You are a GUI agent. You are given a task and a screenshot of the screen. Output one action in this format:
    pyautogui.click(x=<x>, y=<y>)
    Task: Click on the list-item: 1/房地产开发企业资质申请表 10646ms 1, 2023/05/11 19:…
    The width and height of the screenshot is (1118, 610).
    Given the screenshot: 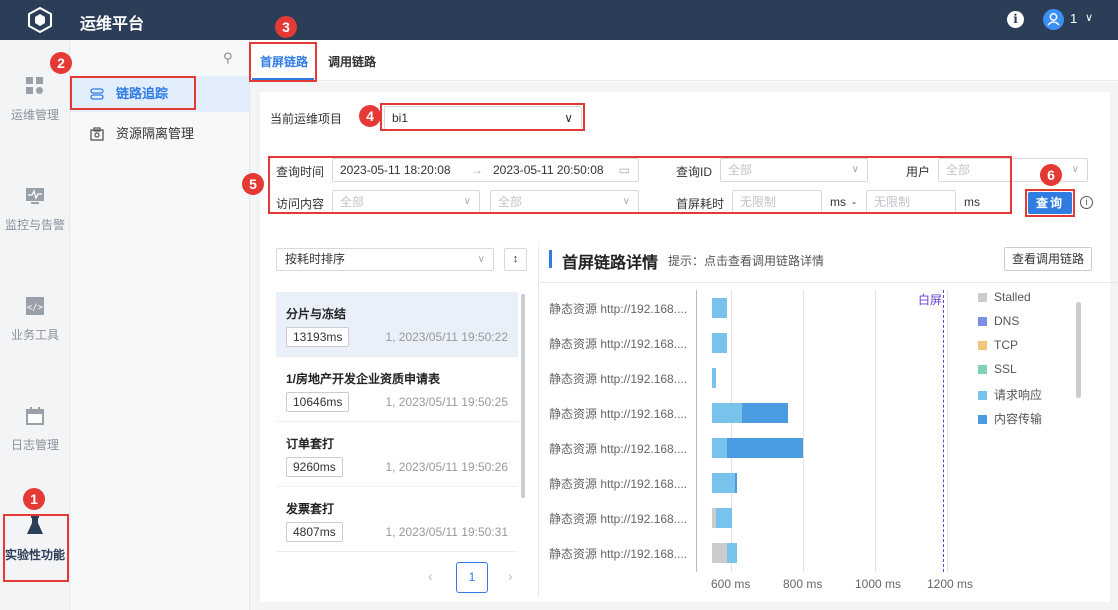 What is the action you would take?
    pyautogui.click(x=397, y=389)
    